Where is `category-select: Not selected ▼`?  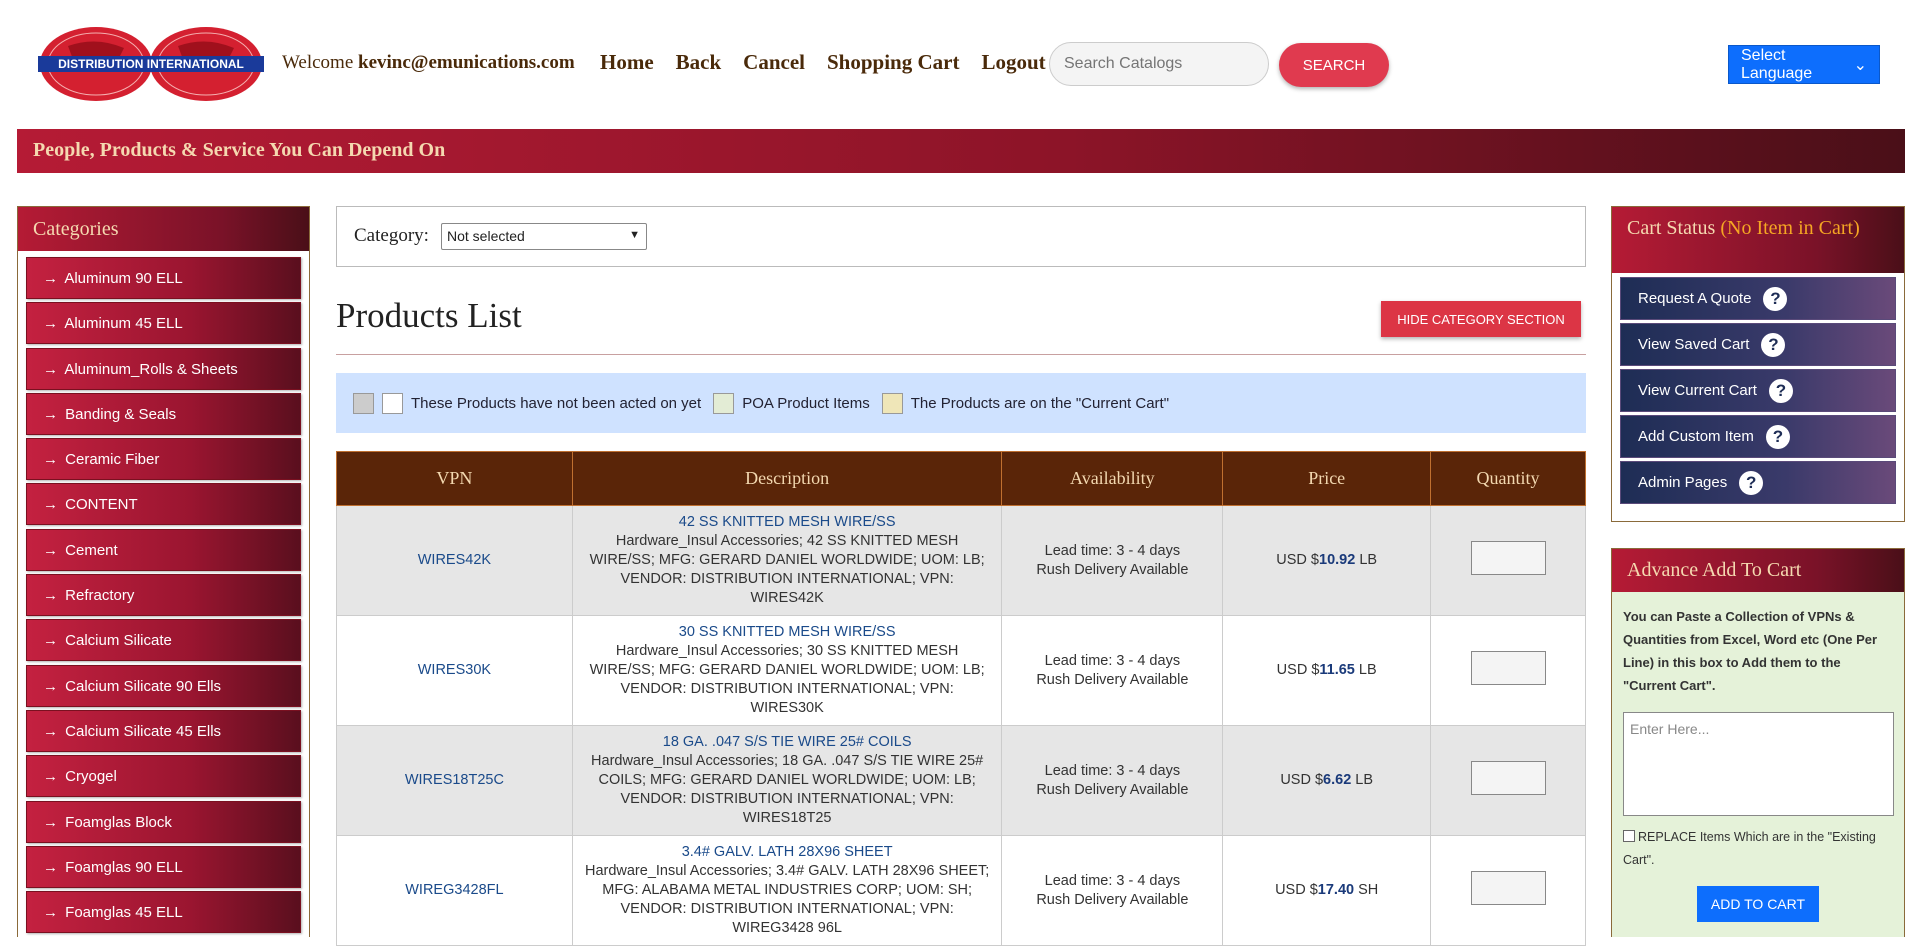
category-select: Not selected ▼ is located at coordinates (544, 236).